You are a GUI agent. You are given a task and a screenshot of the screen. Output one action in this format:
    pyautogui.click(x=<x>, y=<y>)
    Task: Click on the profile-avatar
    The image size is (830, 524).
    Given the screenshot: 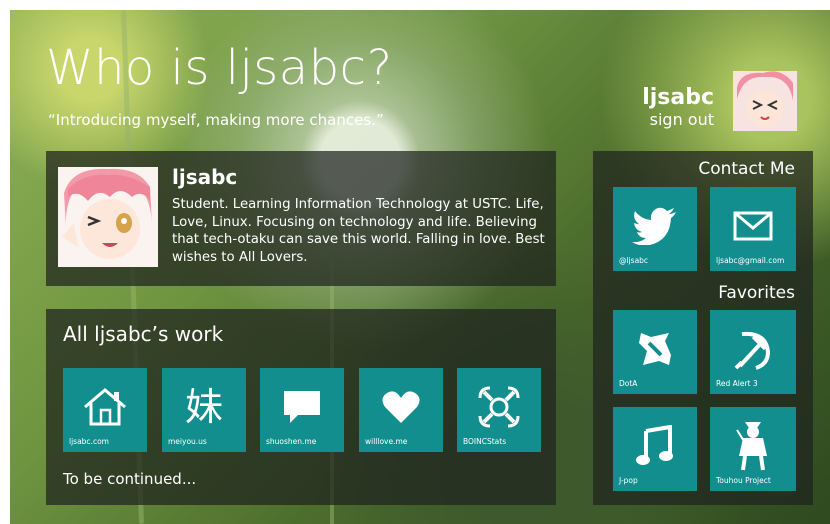 What is the action you would take?
    pyautogui.click(x=108, y=217)
    